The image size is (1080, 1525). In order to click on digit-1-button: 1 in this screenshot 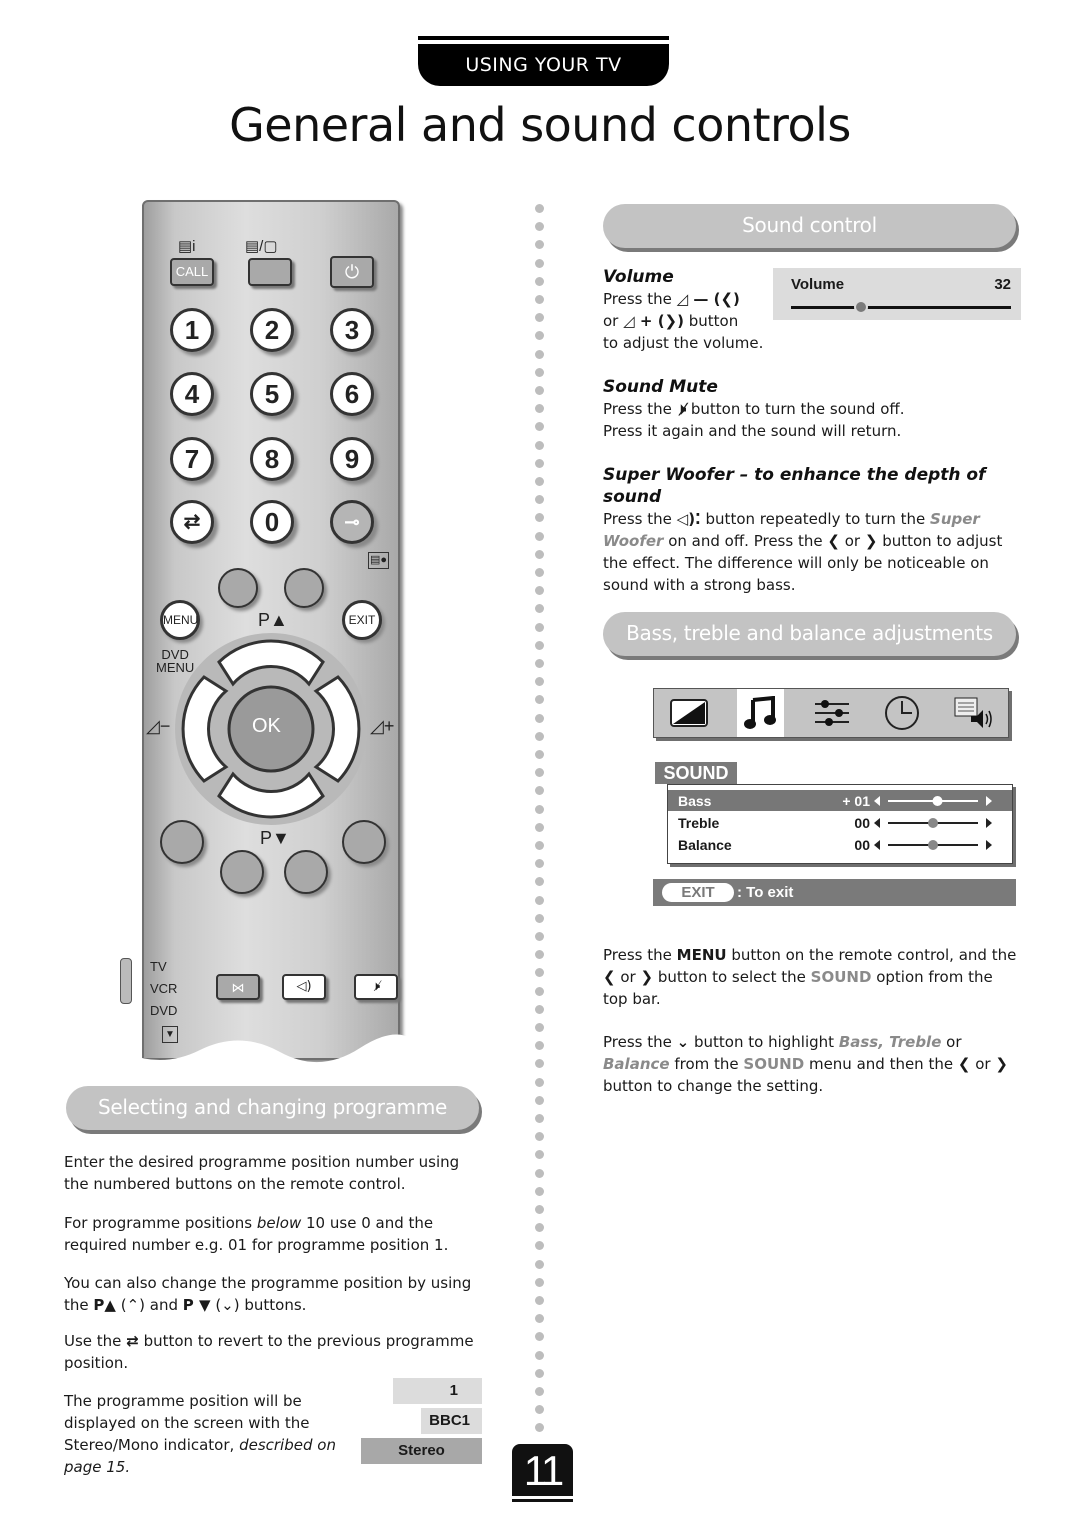, I will do `click(192, 330)`.